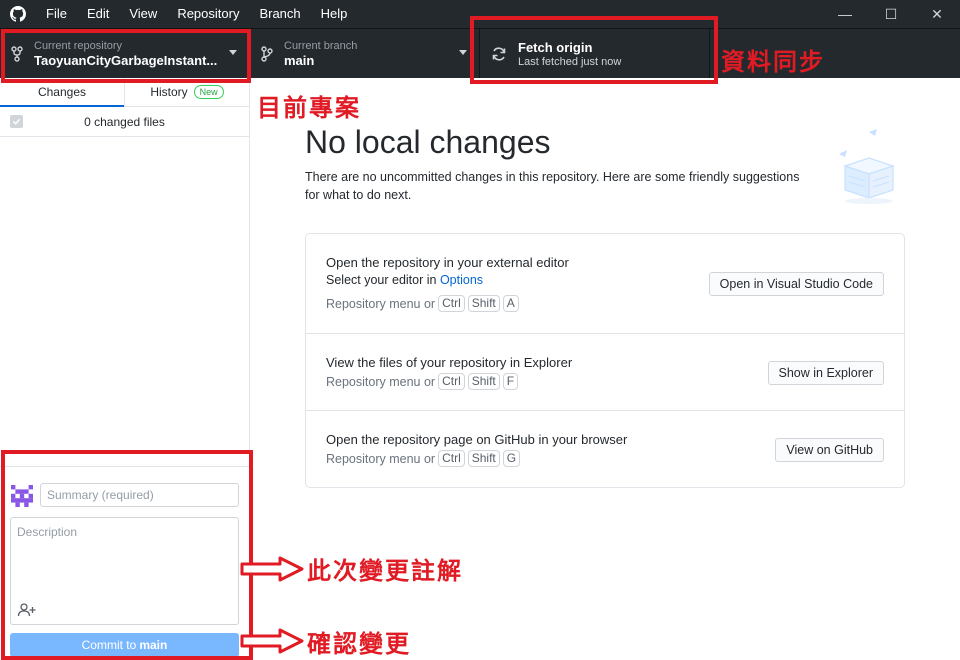 Image resolution: width=960 pixels, height=660 pixels. What do you see at coordinates (773, 61) in the screenshot?
I see `annotation-sync-label: 資料同步` at bounding box center [773, 61].